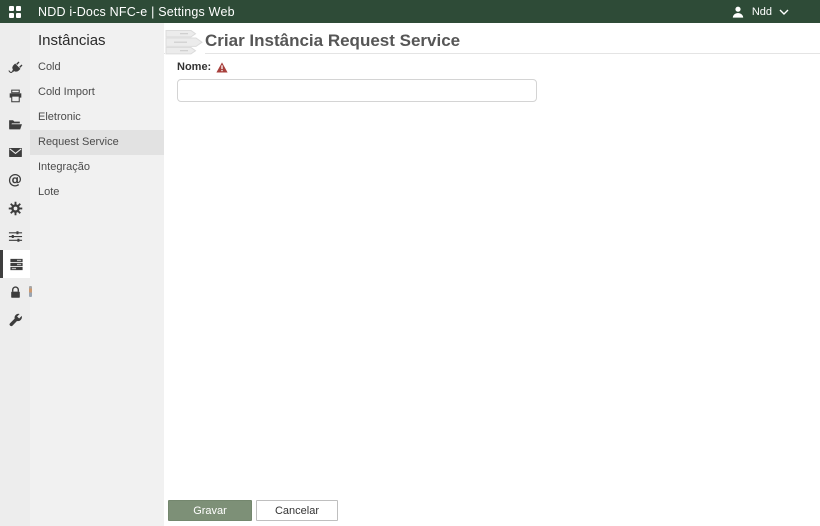 This screenshot has width=820, height=526. I want to click on icon-rail: @, so click(15, 274).